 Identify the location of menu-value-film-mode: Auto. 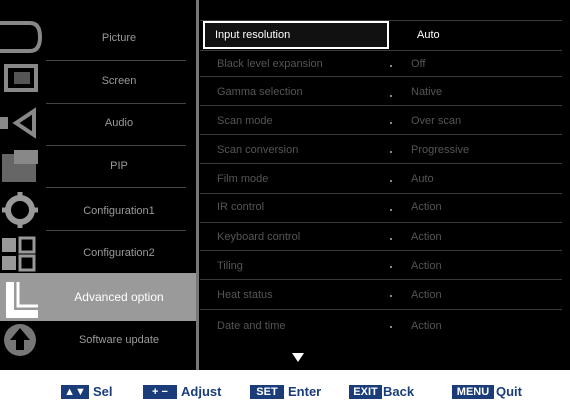
(422, 179).